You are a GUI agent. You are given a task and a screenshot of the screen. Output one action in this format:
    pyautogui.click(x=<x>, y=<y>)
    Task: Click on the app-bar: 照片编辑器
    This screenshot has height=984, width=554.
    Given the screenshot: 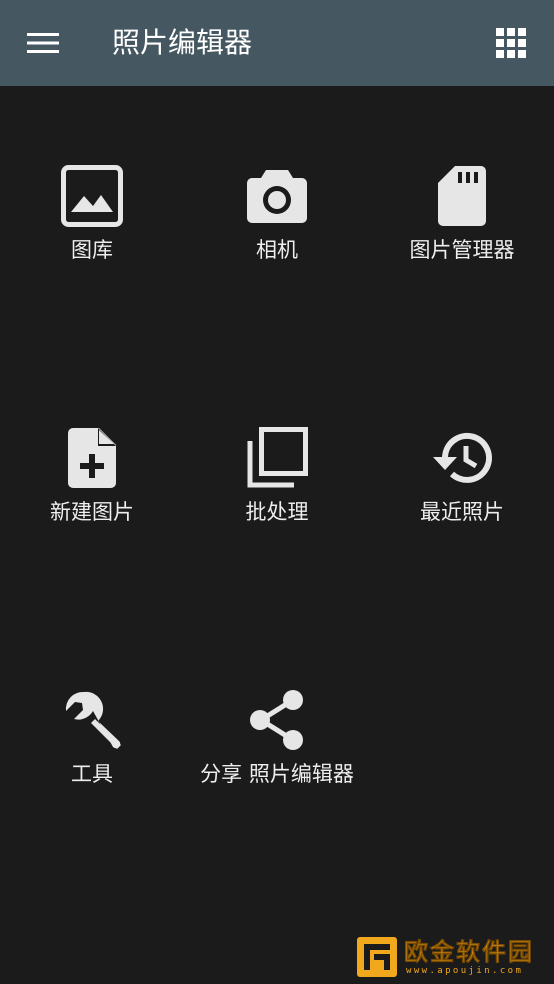 What is the action you would take?
    pyautogui.click(x=277, y=43)
    